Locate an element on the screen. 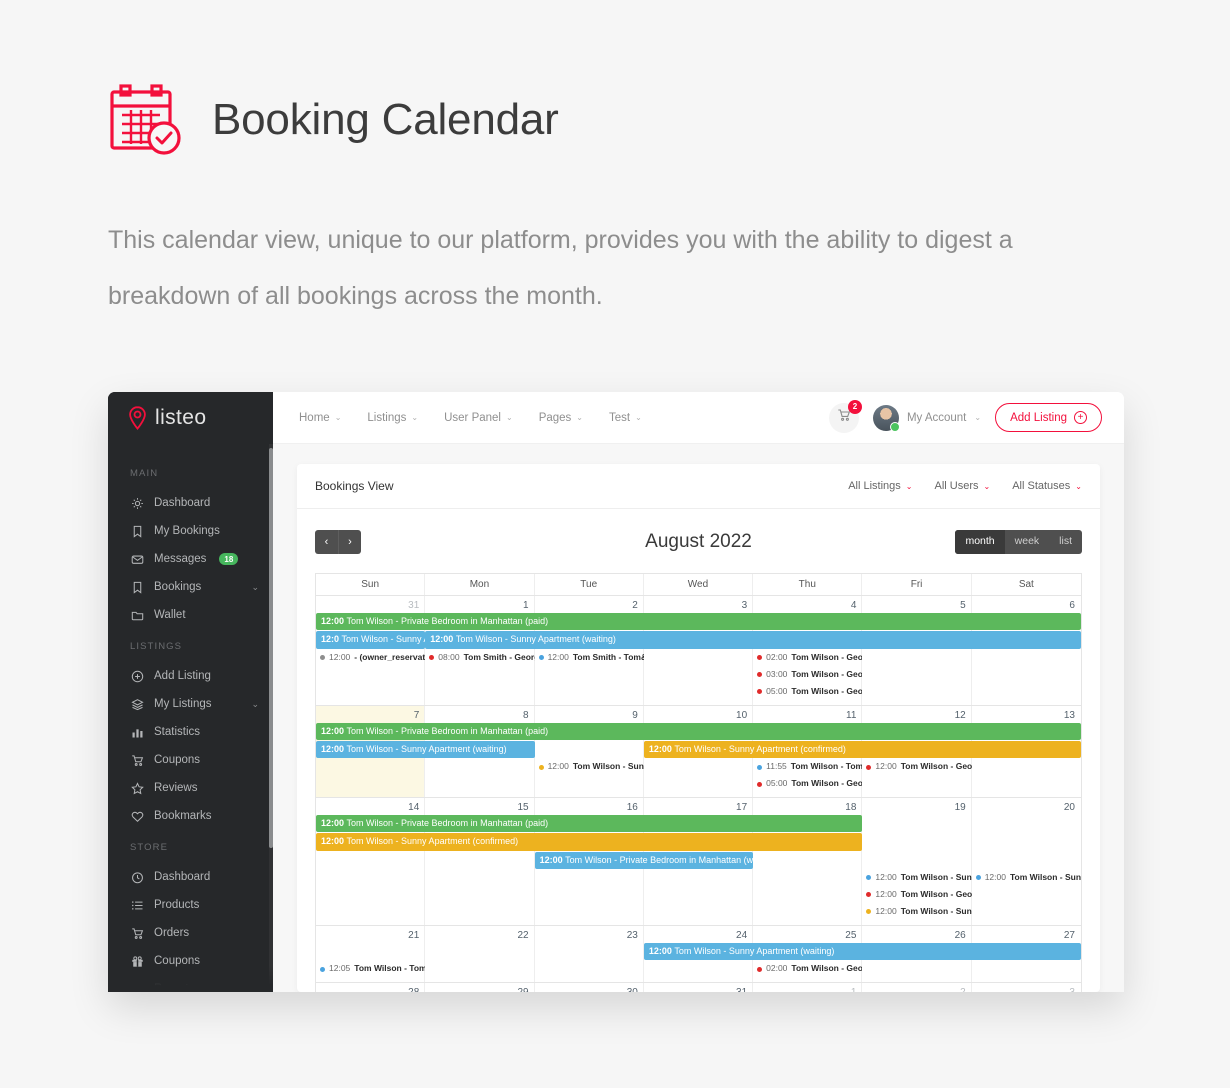  filter-all-statuses: All Statuses ⌄ is located at coordinates (1047, 486).